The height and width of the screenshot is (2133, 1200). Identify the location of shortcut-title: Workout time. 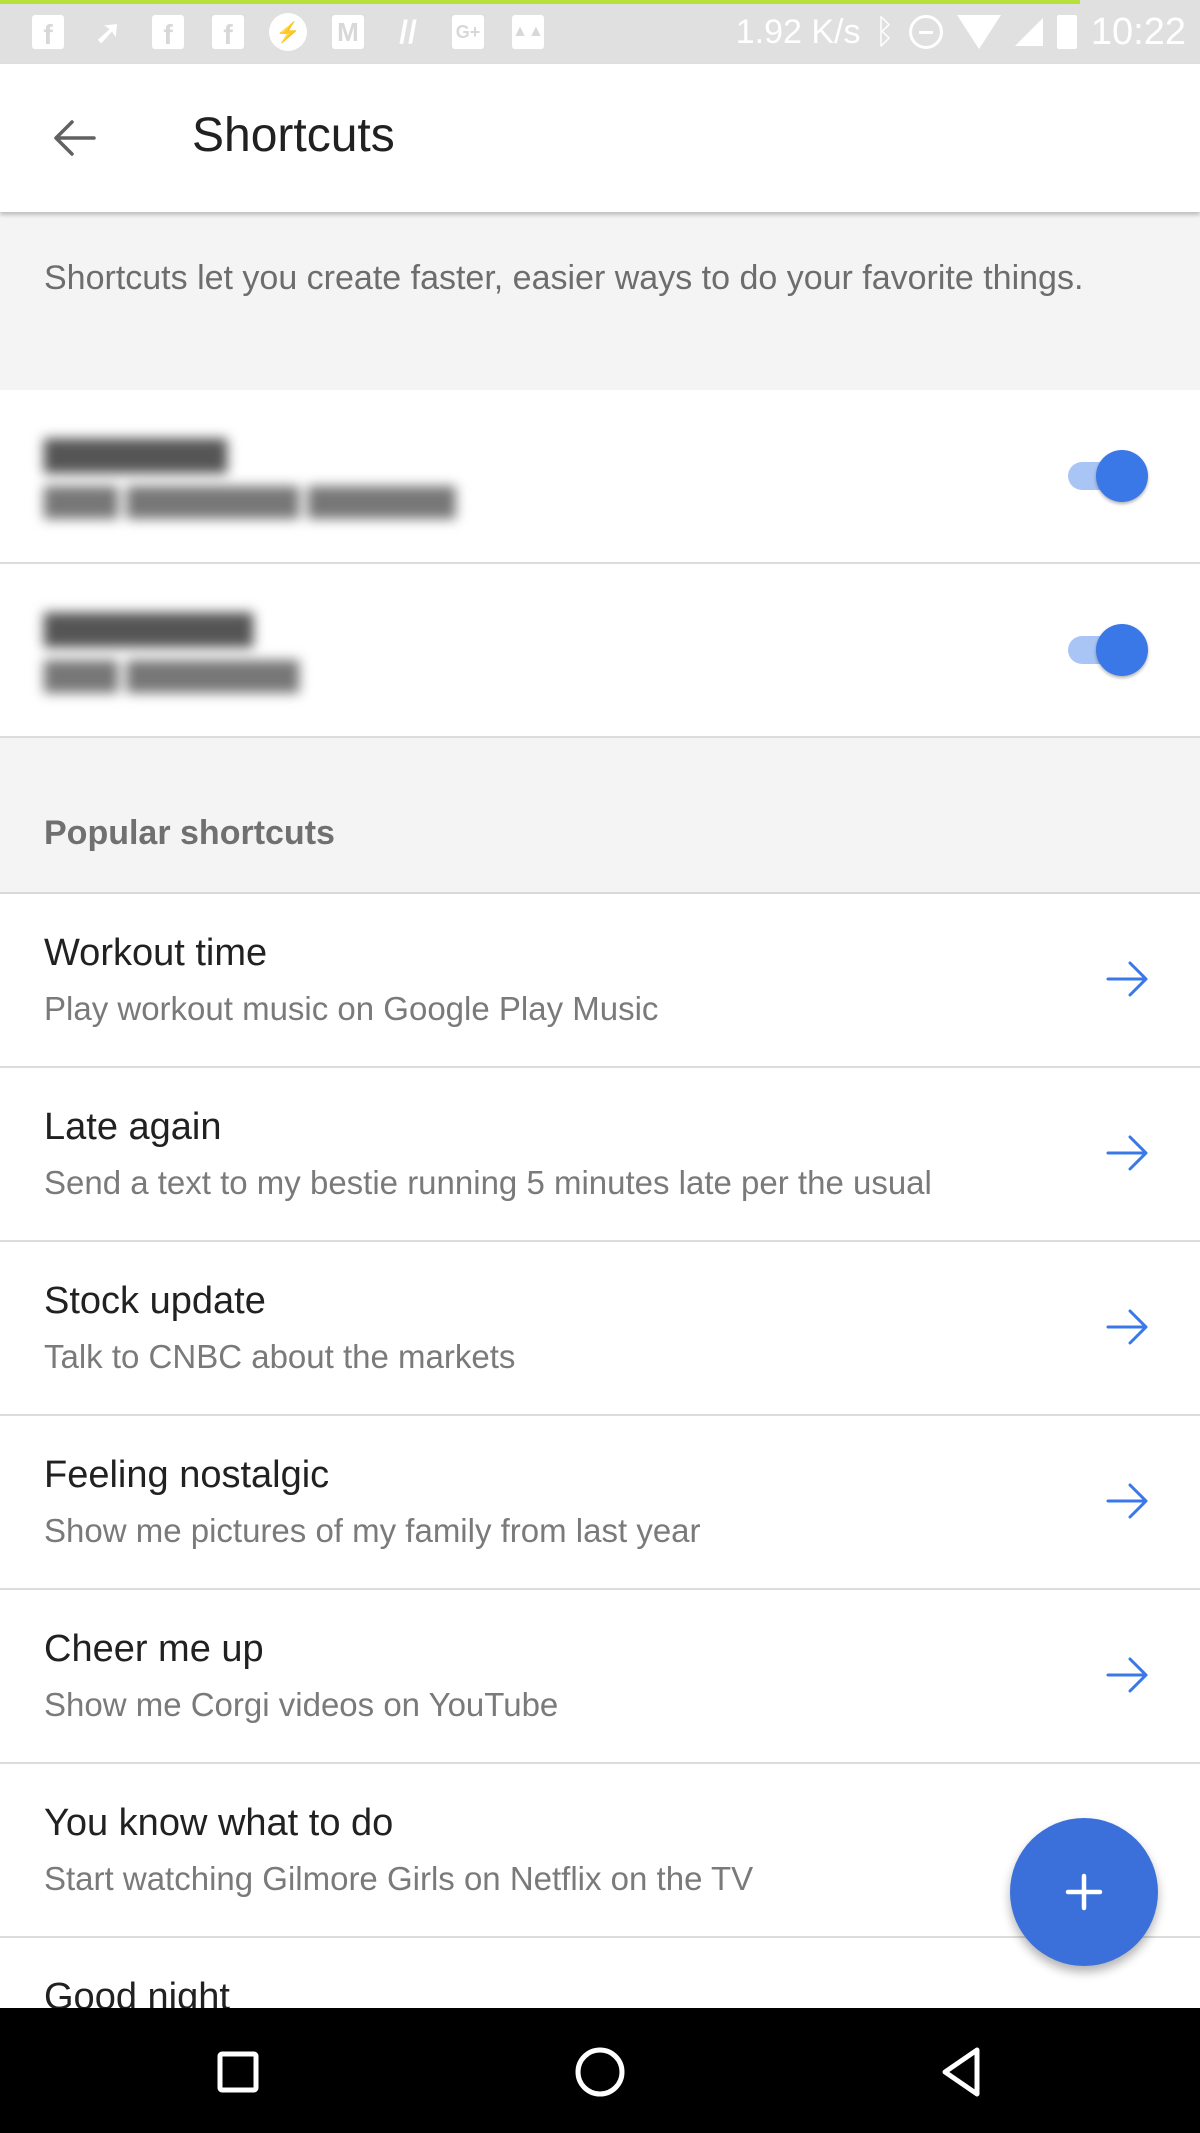
(156, 953).